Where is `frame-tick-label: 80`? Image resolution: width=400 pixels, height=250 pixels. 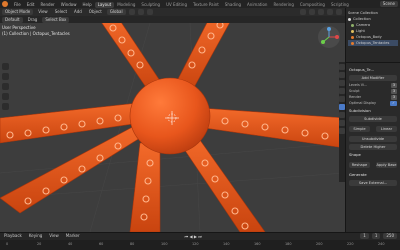 frame-tick-label: 80 is located at coordinates (132, 244).